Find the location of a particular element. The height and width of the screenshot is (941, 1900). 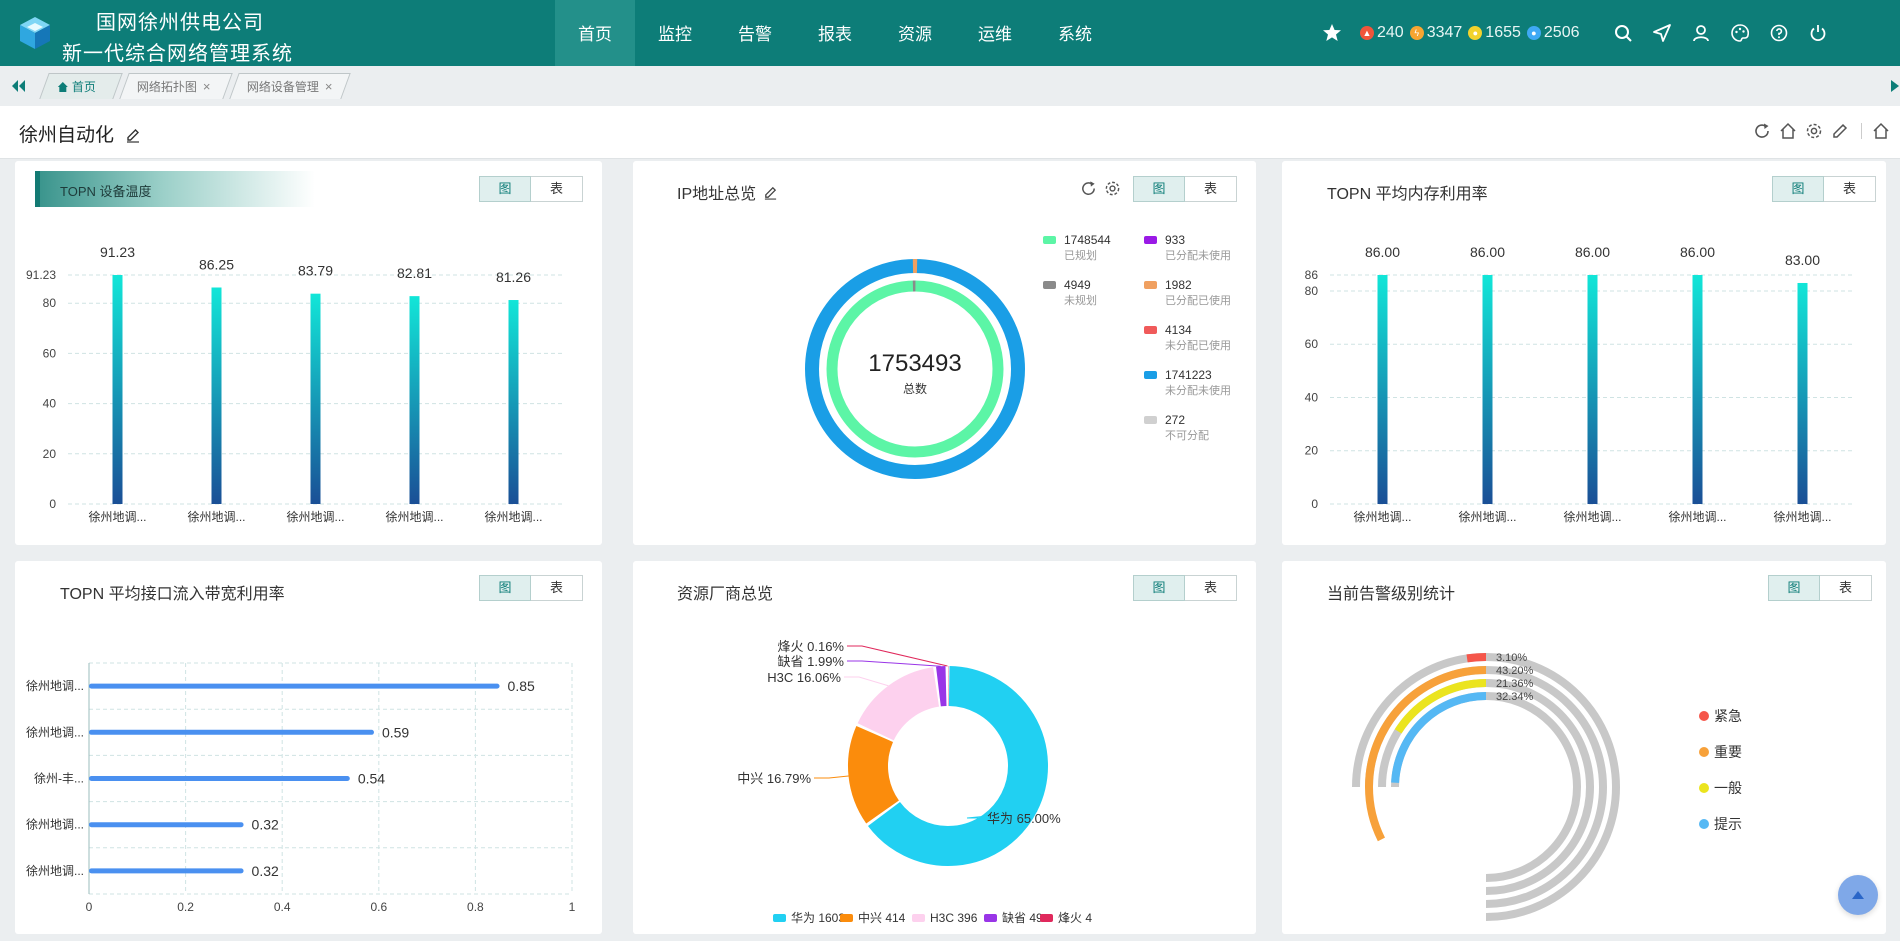

nav-alarm: 告警 is located at coordinates (755, 33).